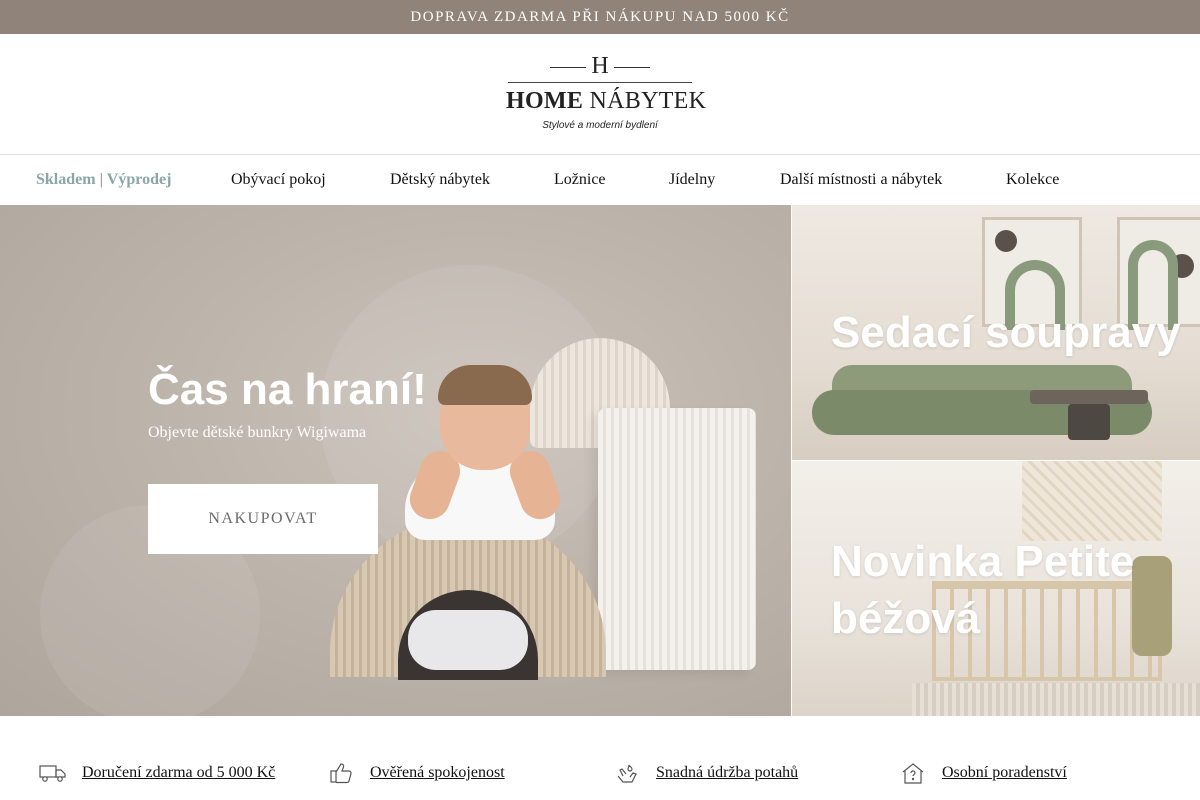 This screenshot has width=1200, height=800. I want to click on truck-icon, so click(53, 773).